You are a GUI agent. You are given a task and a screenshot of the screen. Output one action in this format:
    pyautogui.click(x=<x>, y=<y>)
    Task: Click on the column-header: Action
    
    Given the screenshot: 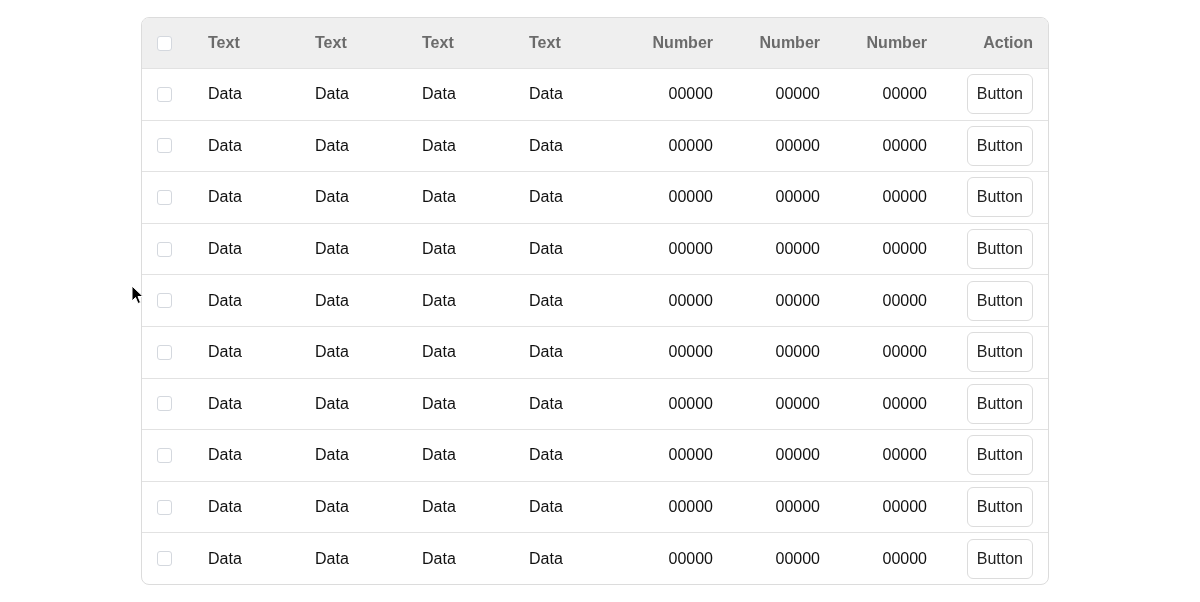 What is the action you would take?
    pyautogui.click(x=1008, y=43)
    